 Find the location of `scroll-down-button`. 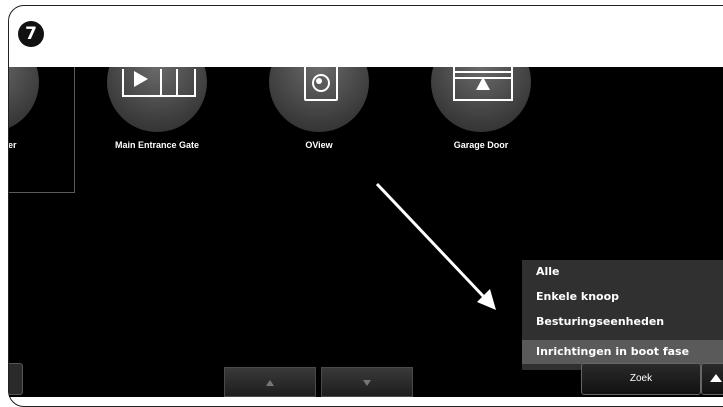

scroll-down-button is located at coordinates (367, 382).